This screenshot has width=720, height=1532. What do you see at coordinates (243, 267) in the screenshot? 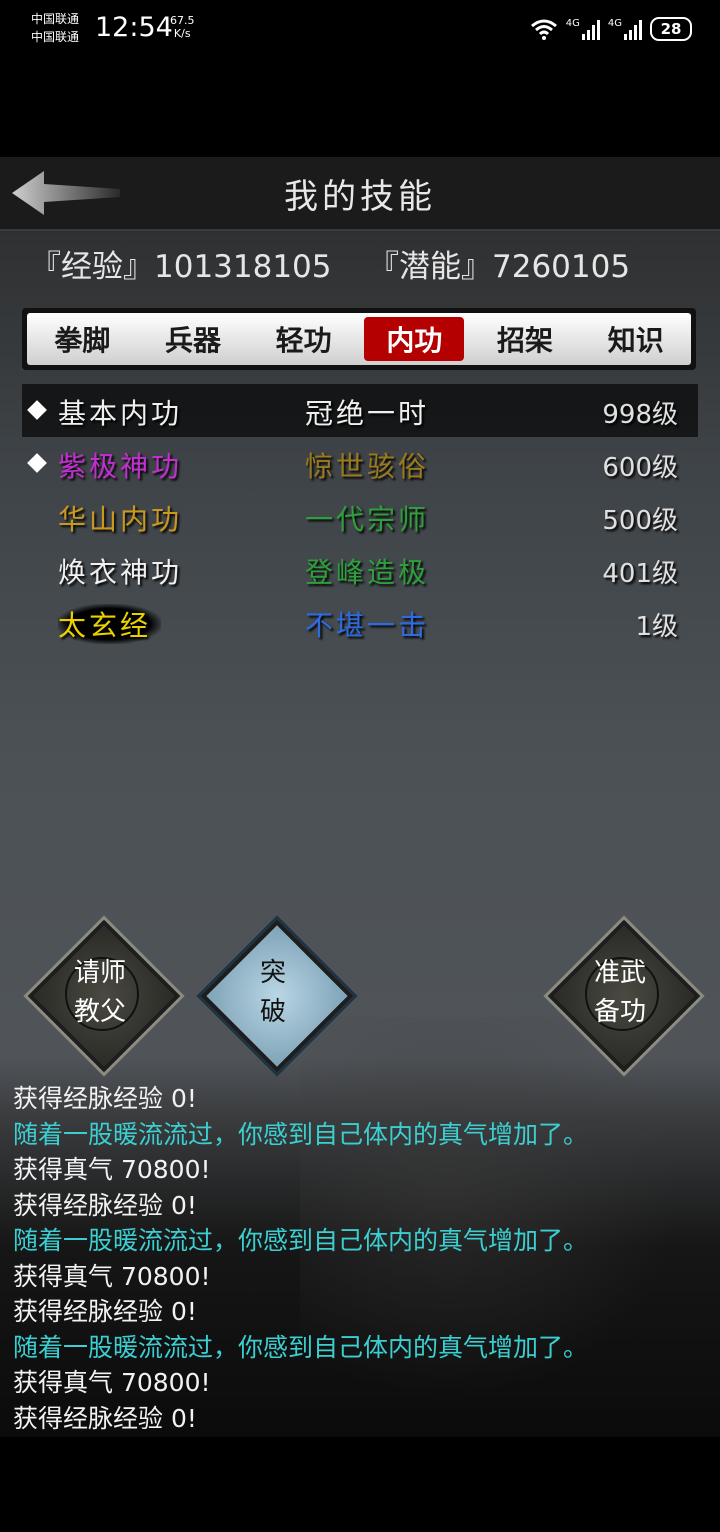
I see `exp-value: 101318105` at bounding box center [243, 267].